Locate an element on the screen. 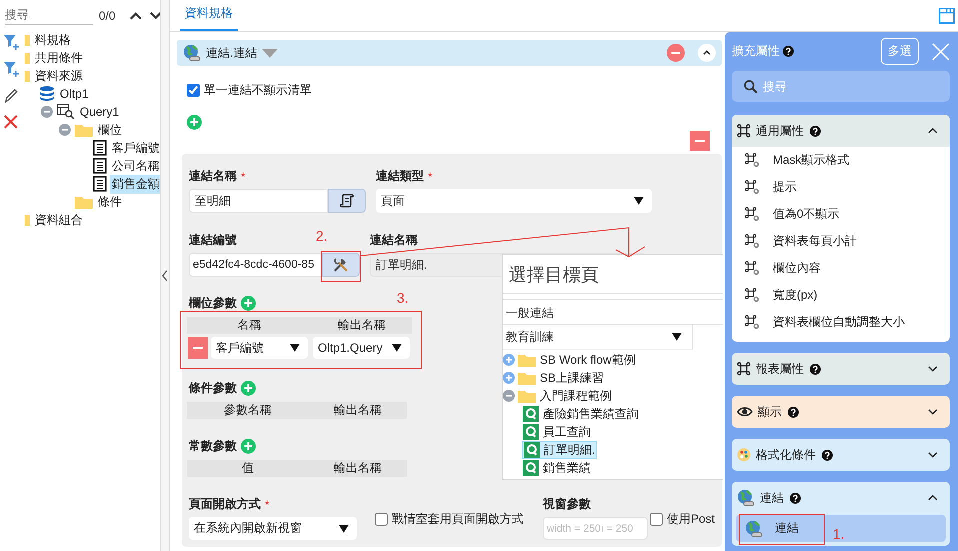  field-label: 條件參數 is located at coordinates (213, 388).